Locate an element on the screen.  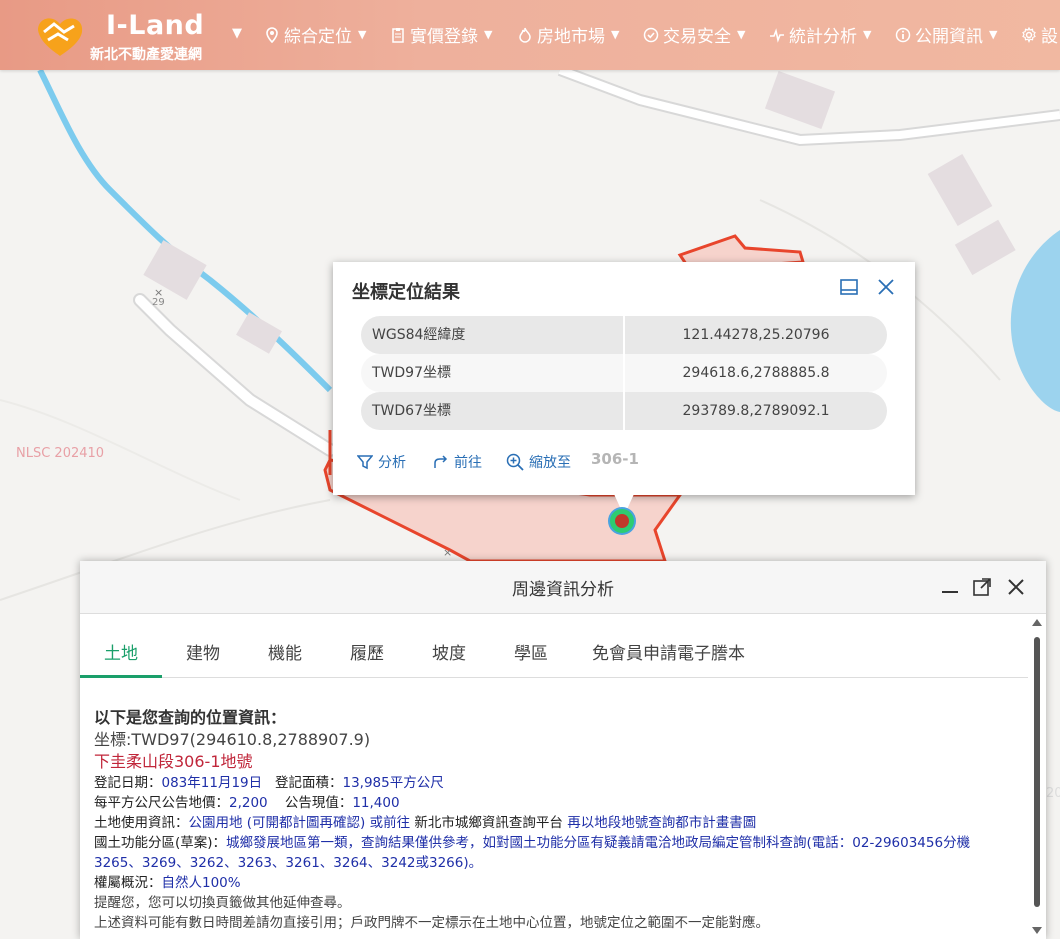
site-logo: I-Land 新北不動產愛連網 is located at coordinates (125, 36).